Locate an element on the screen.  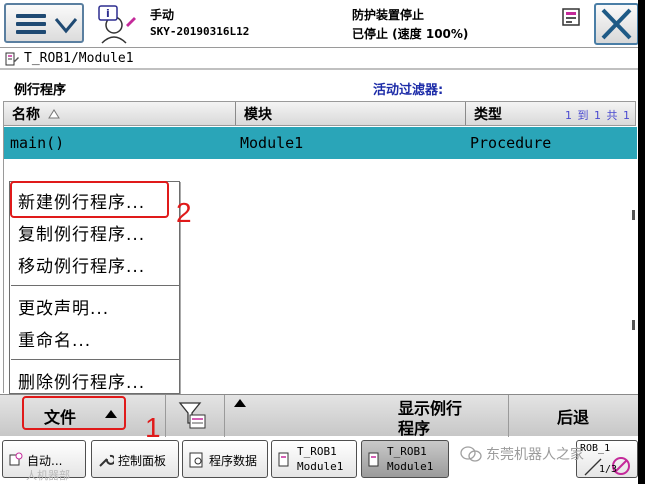
operation-mode: 手动 is located at coordinates (162, 15).